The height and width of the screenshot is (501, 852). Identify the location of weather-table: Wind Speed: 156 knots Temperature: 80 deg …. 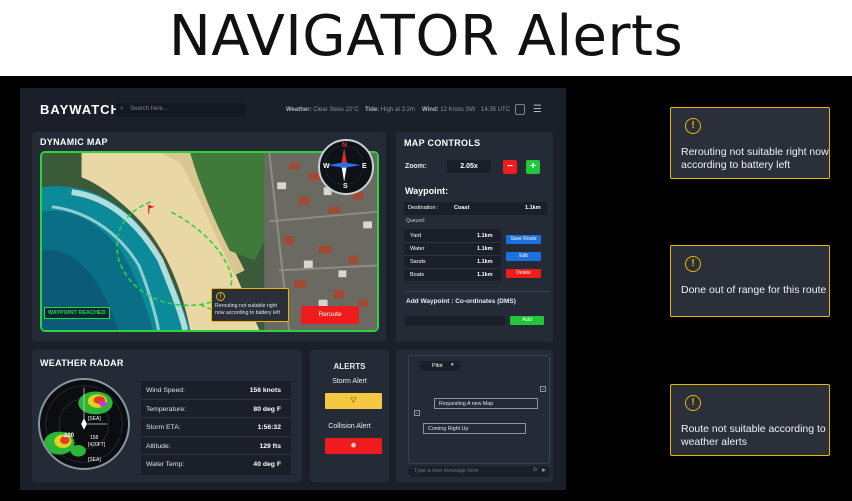
(216, 428).